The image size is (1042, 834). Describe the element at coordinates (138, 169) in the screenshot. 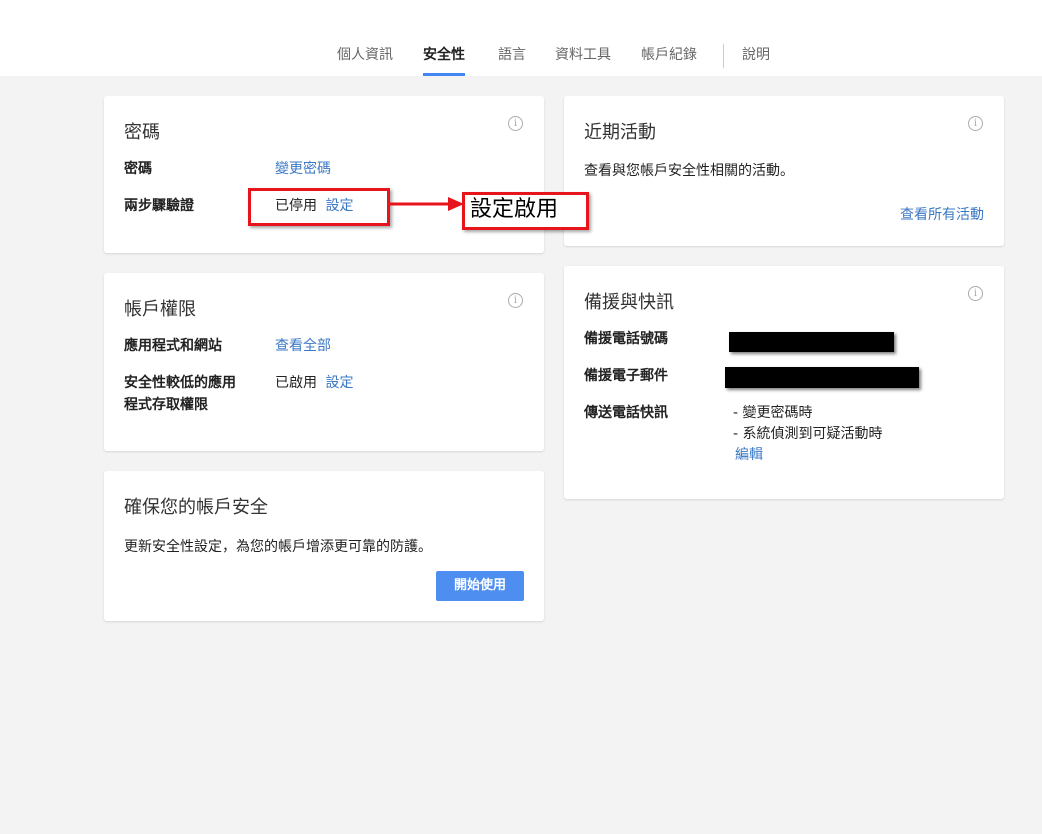

I see `password-label: 密碼` at that location.